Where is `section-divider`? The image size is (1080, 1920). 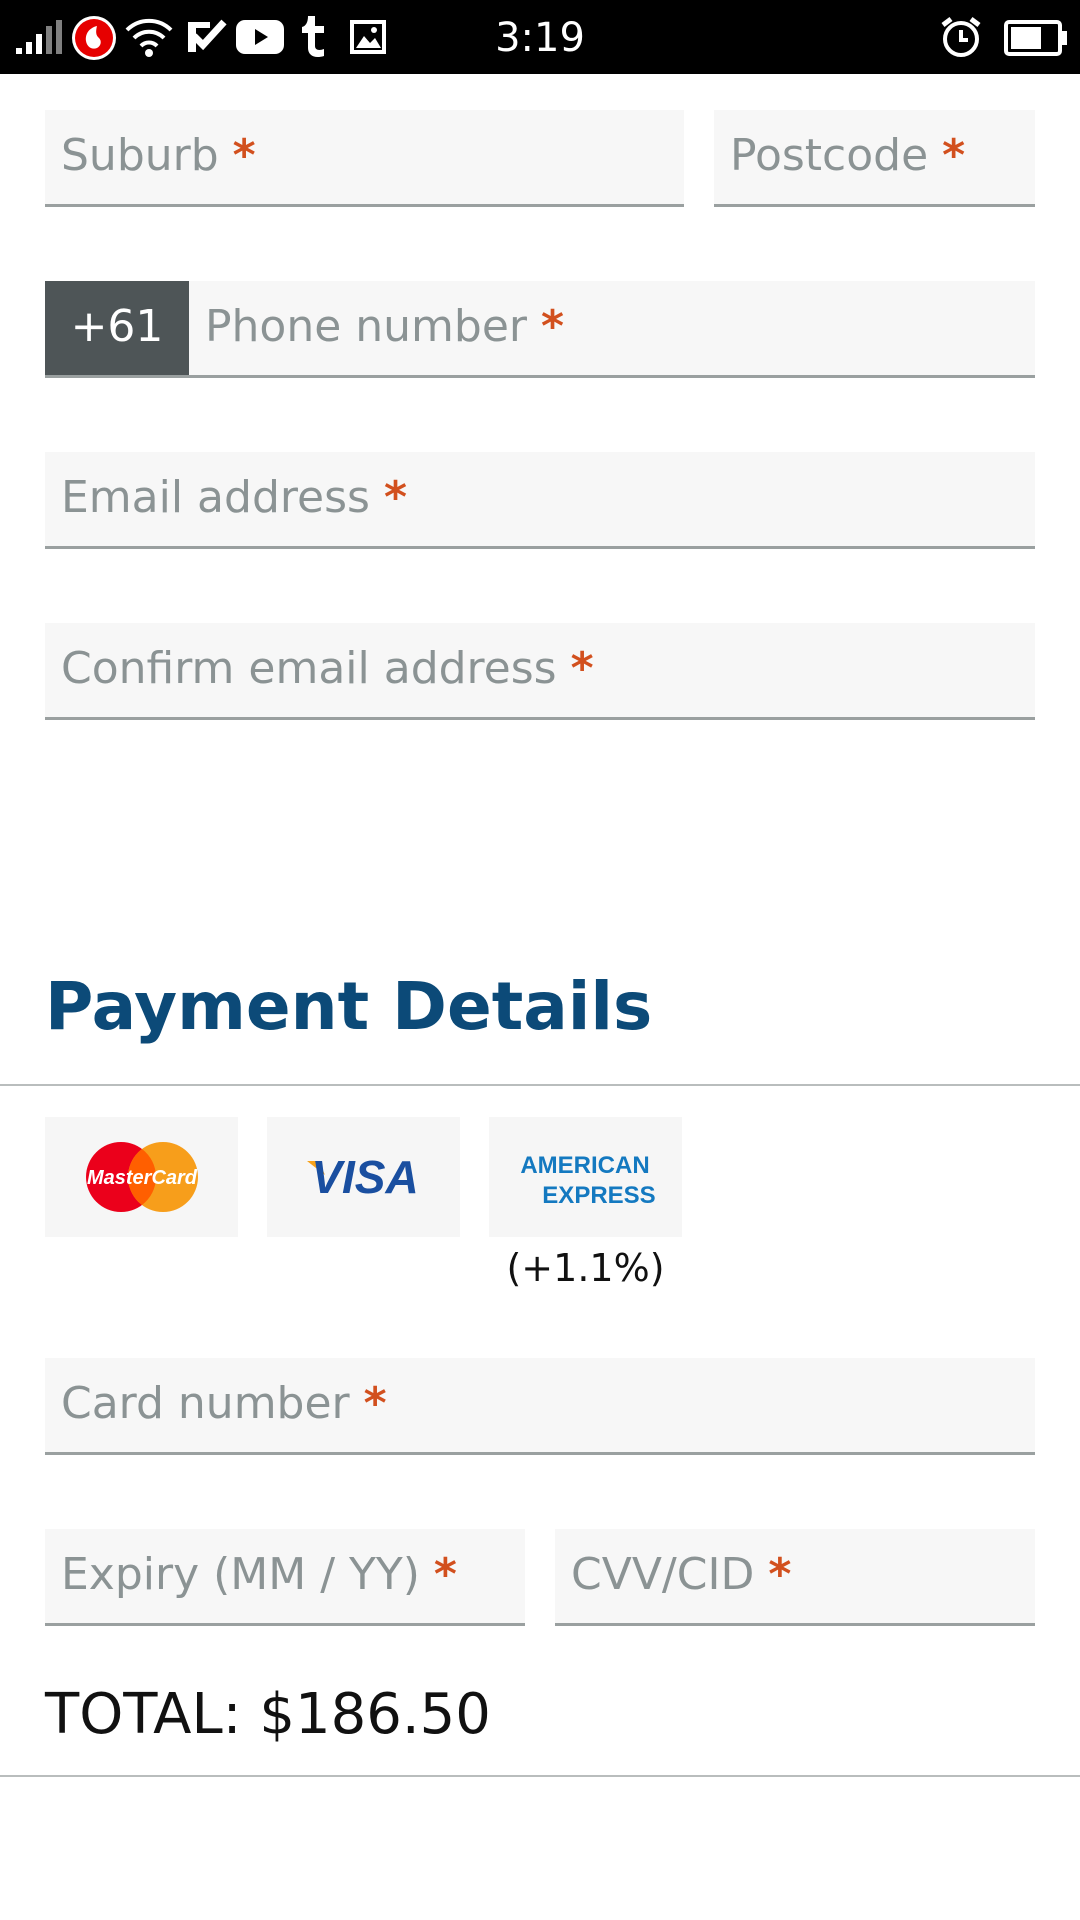
section-divider is located at coordinates (540, 1085).